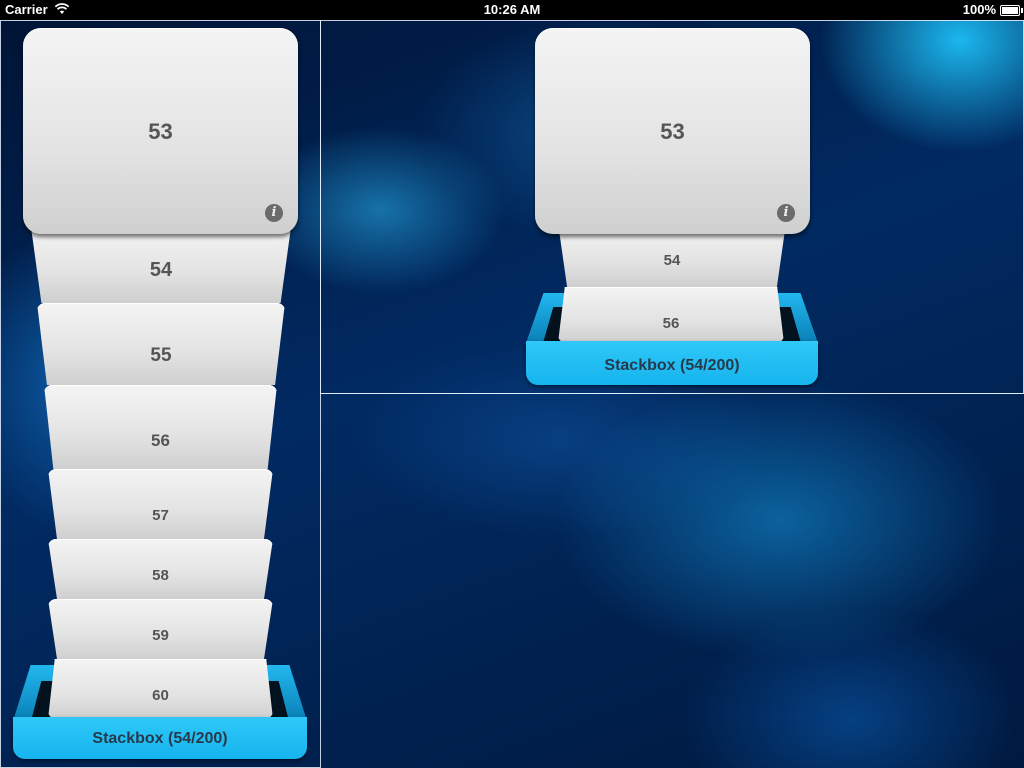 The image size is (1024, 768). I want to click on left-stackbox-label: Stackbox (54/200), so click(160, 738).